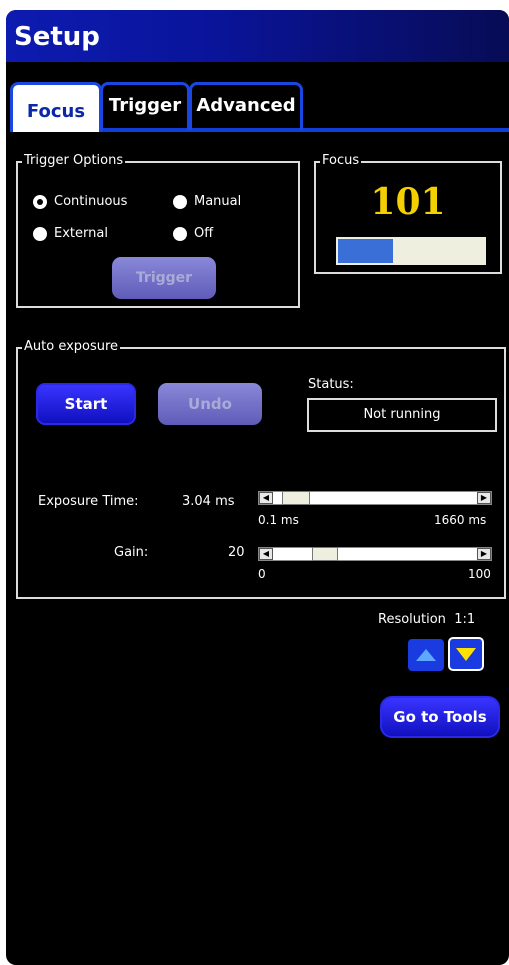 Image resolution: width=509 pixels, height=965 pixels. I want to click on status-label: Status:, so click(331, 384).